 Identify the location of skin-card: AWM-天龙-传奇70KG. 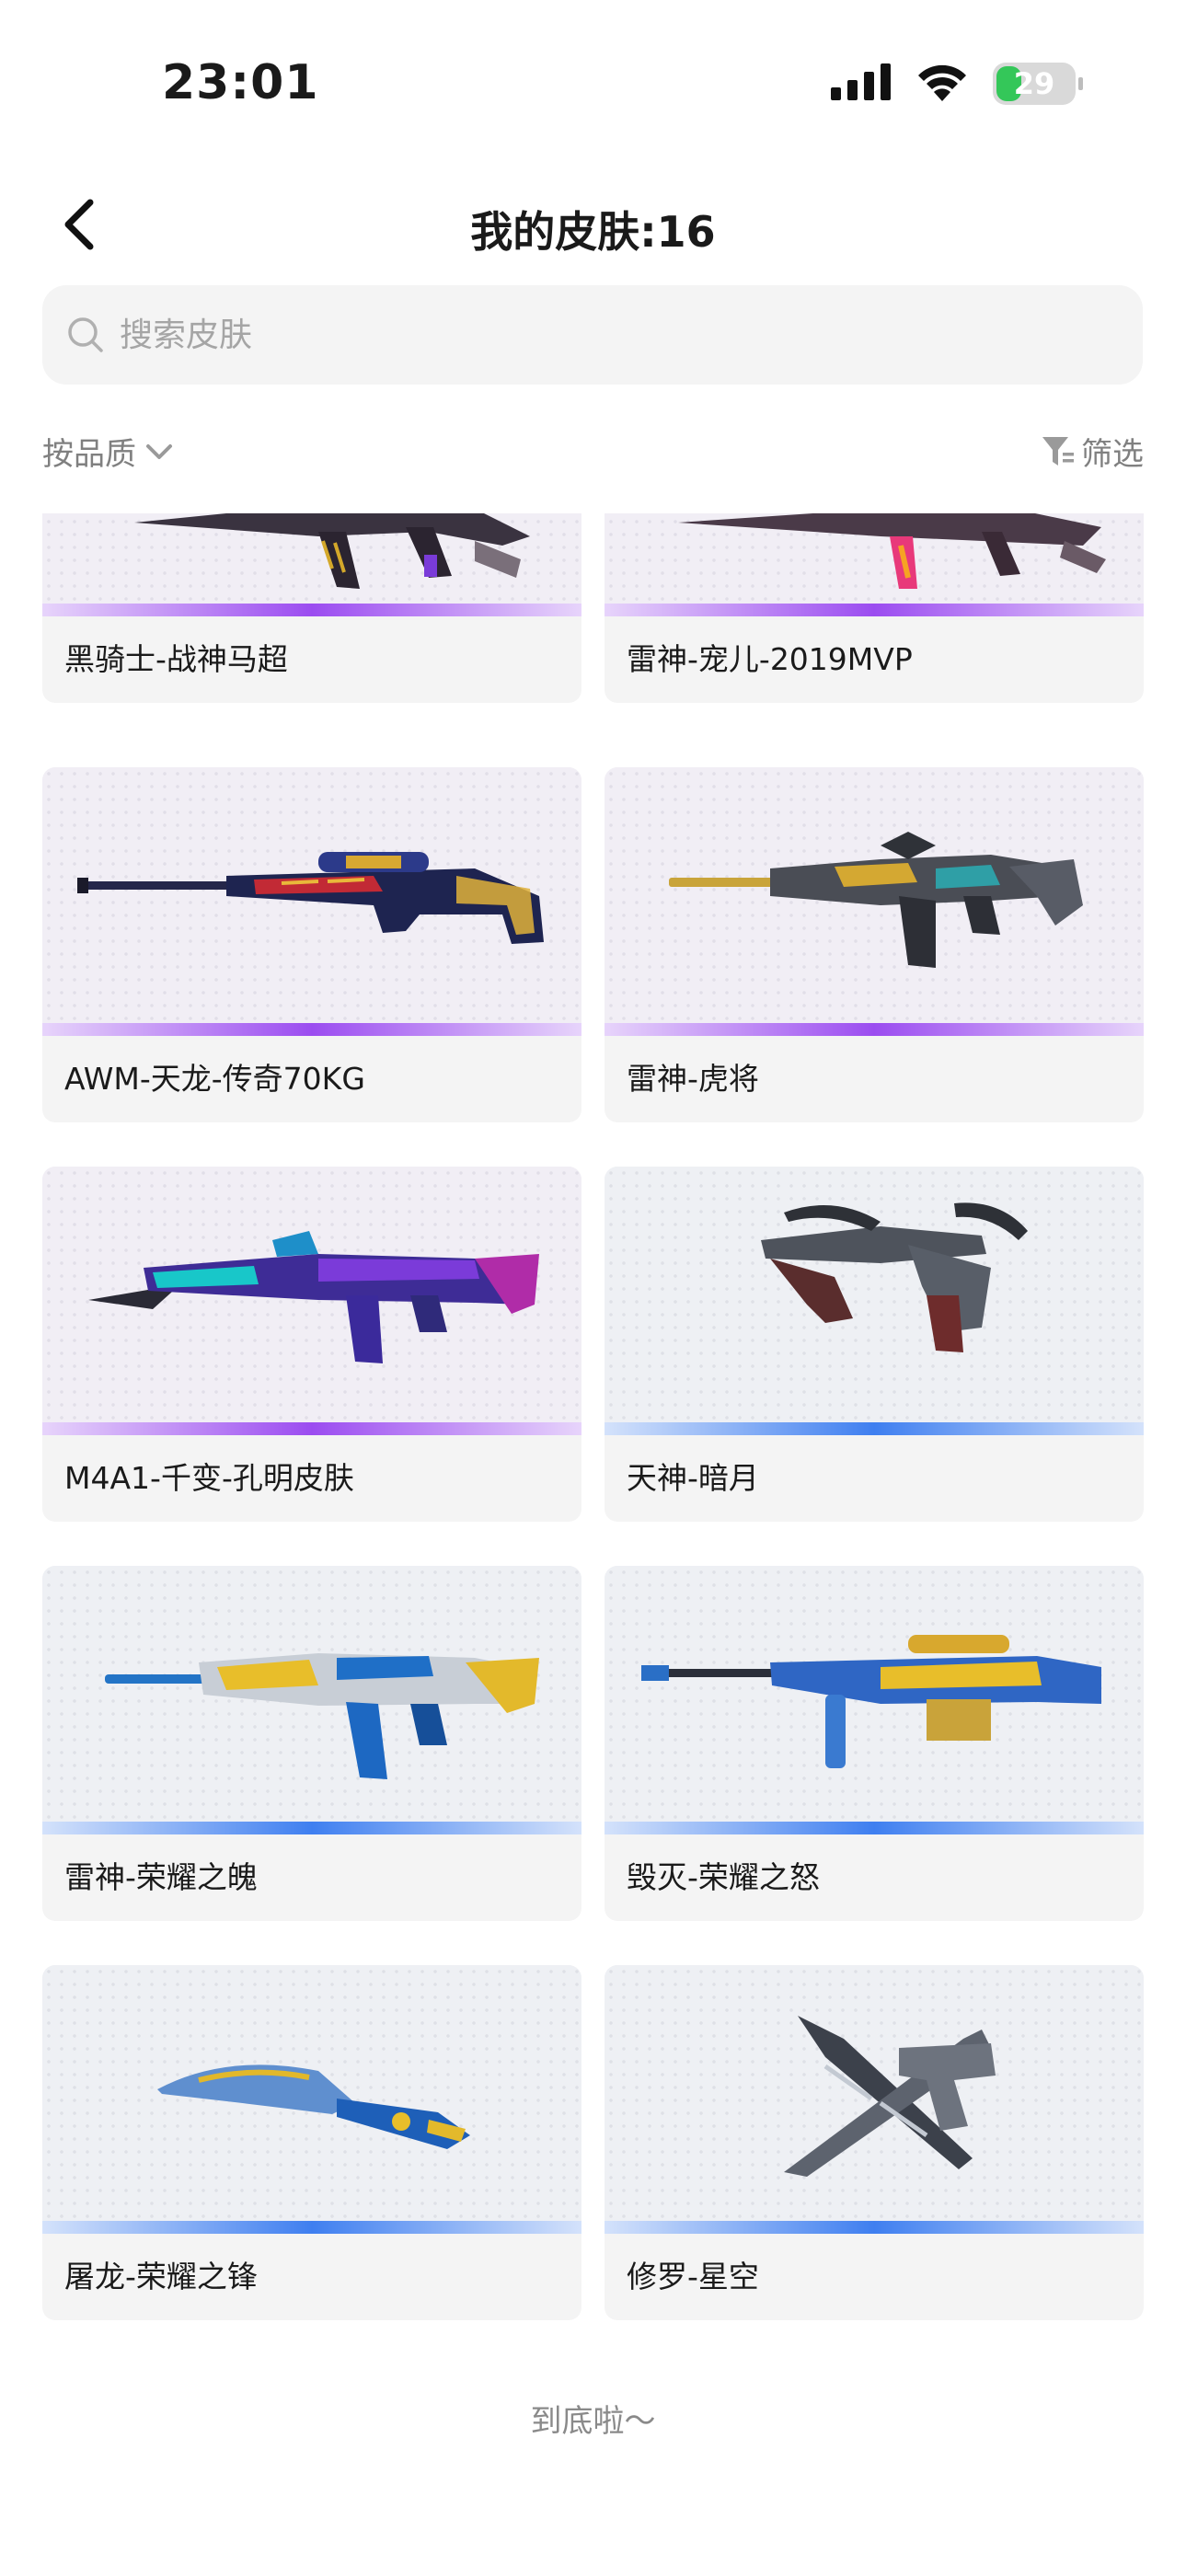
(311, 945).